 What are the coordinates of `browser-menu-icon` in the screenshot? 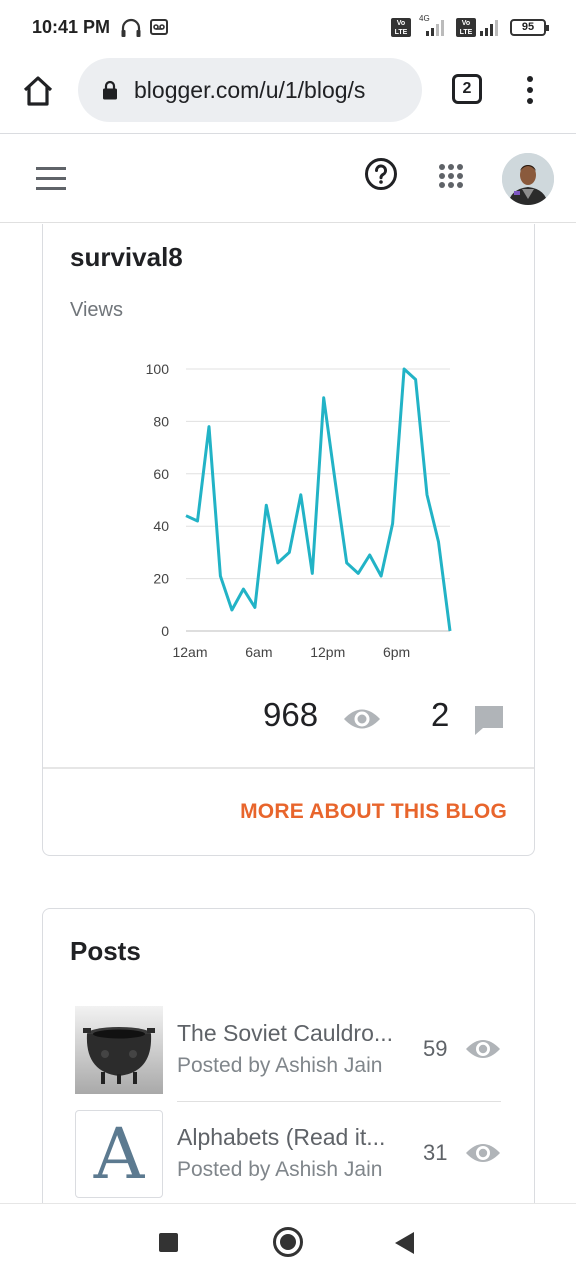 It's located at (530, 90).